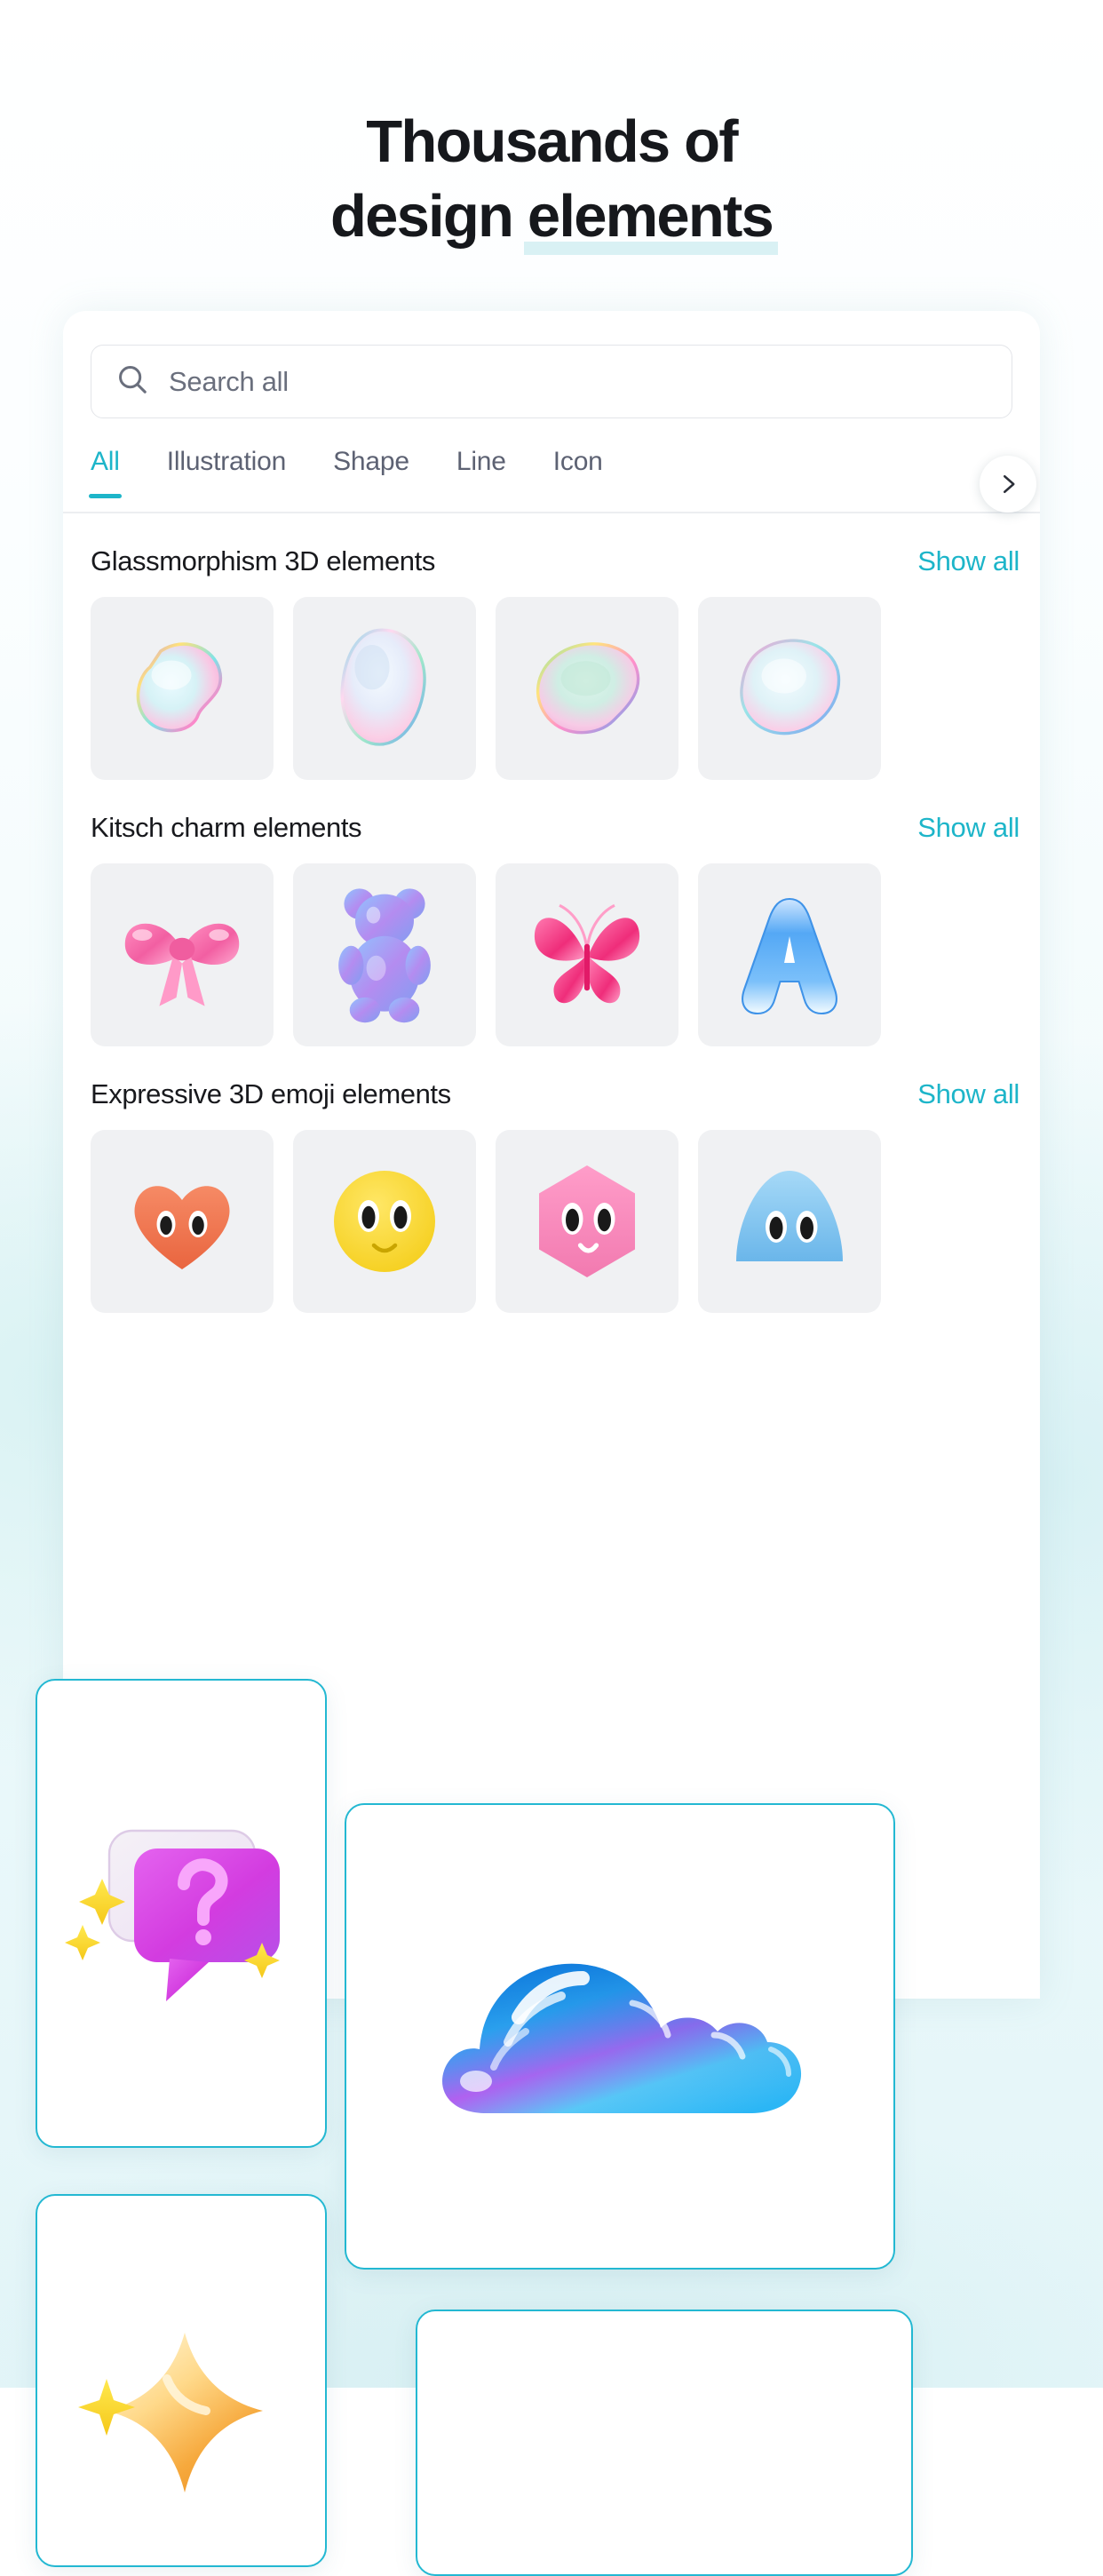  Describe the element at coordinates (789, 954) in the screenshot. I see `thumbnail-blue-letter-a` at that location.